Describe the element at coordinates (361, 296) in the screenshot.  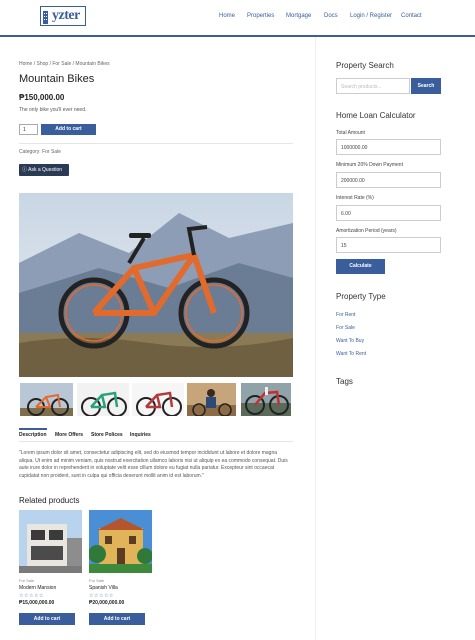
I see `property-type-heading: Property Type` at that location.